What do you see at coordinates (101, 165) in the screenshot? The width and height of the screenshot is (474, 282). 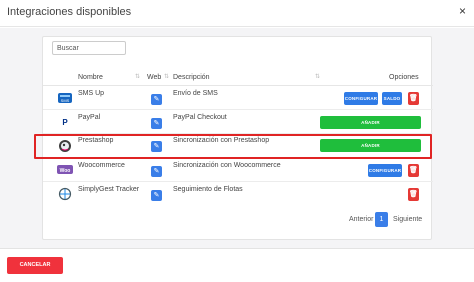 I see `integration-name: Woocommerce` at bounding box center [101, 165].